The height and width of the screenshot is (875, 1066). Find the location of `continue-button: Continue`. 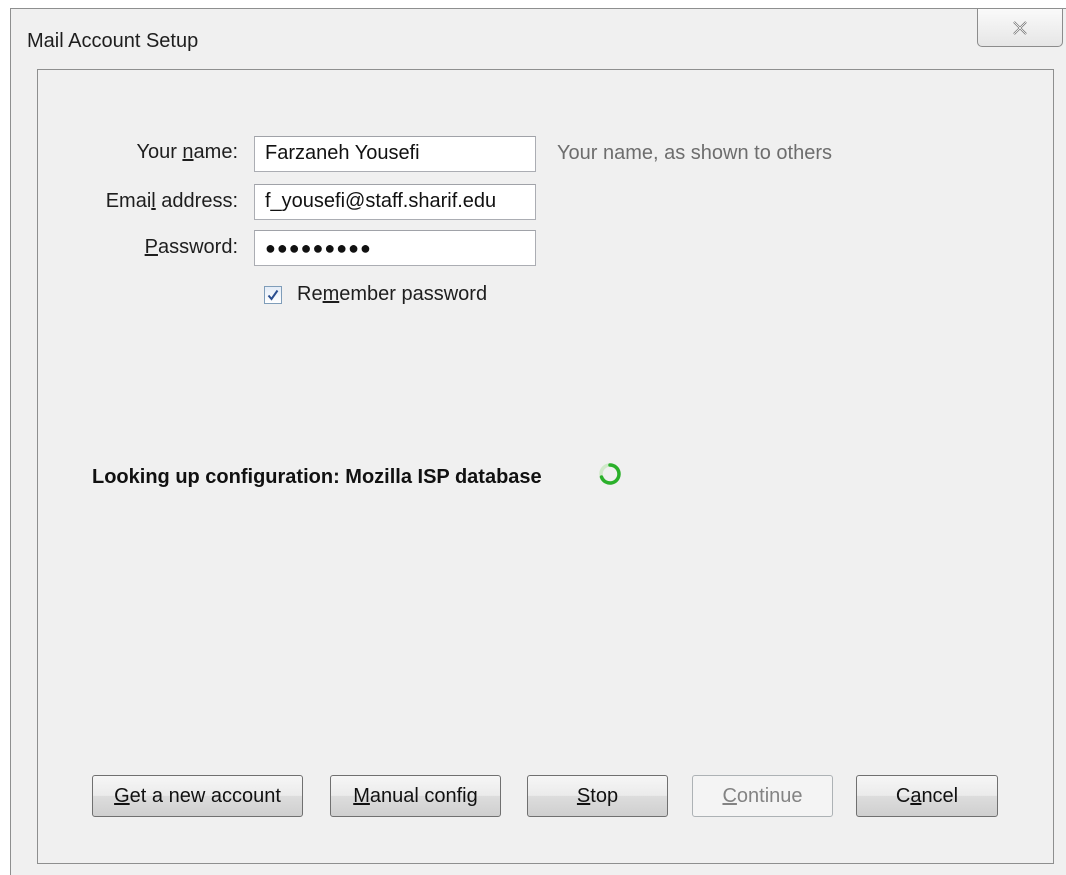

continue-button: Continue is located at coordinates (762, 796).